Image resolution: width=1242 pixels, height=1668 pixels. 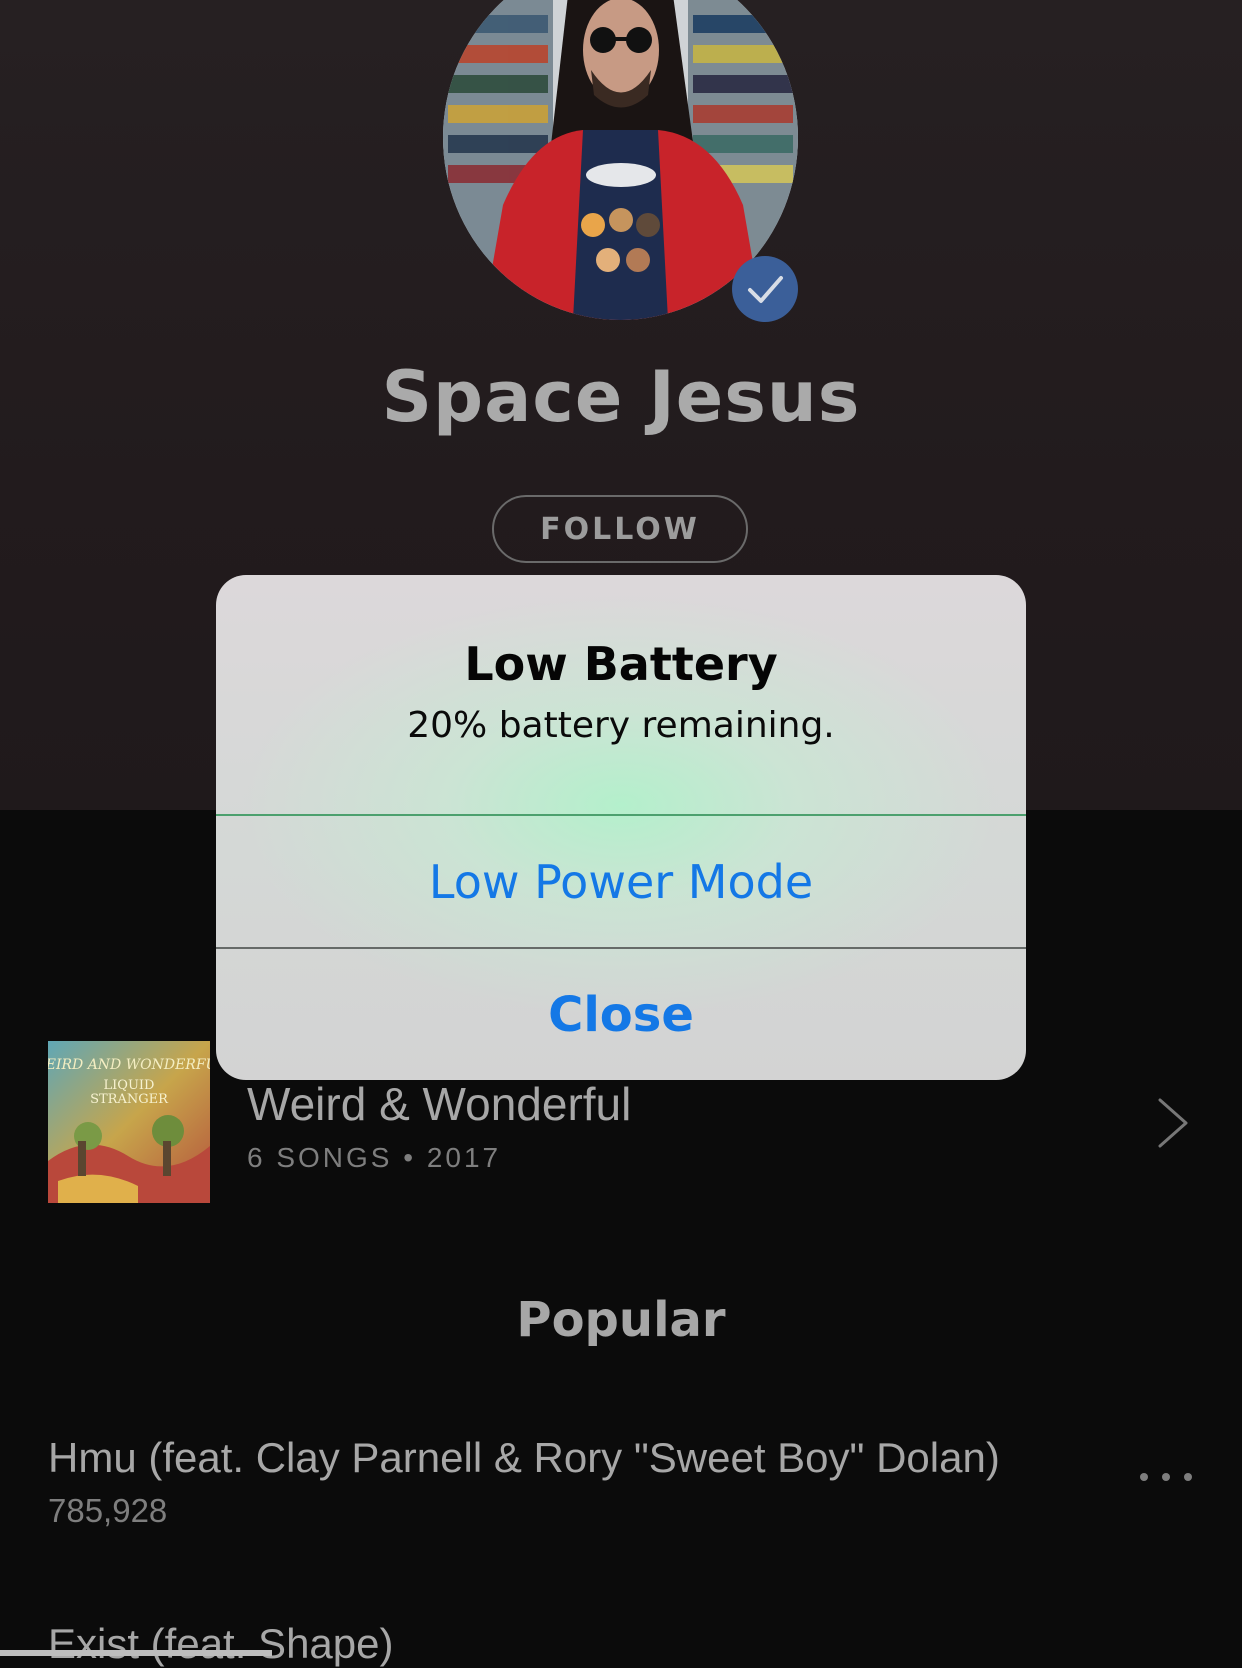 I want to click on track-play-count: 785,928, so click(x=108, y=1510).